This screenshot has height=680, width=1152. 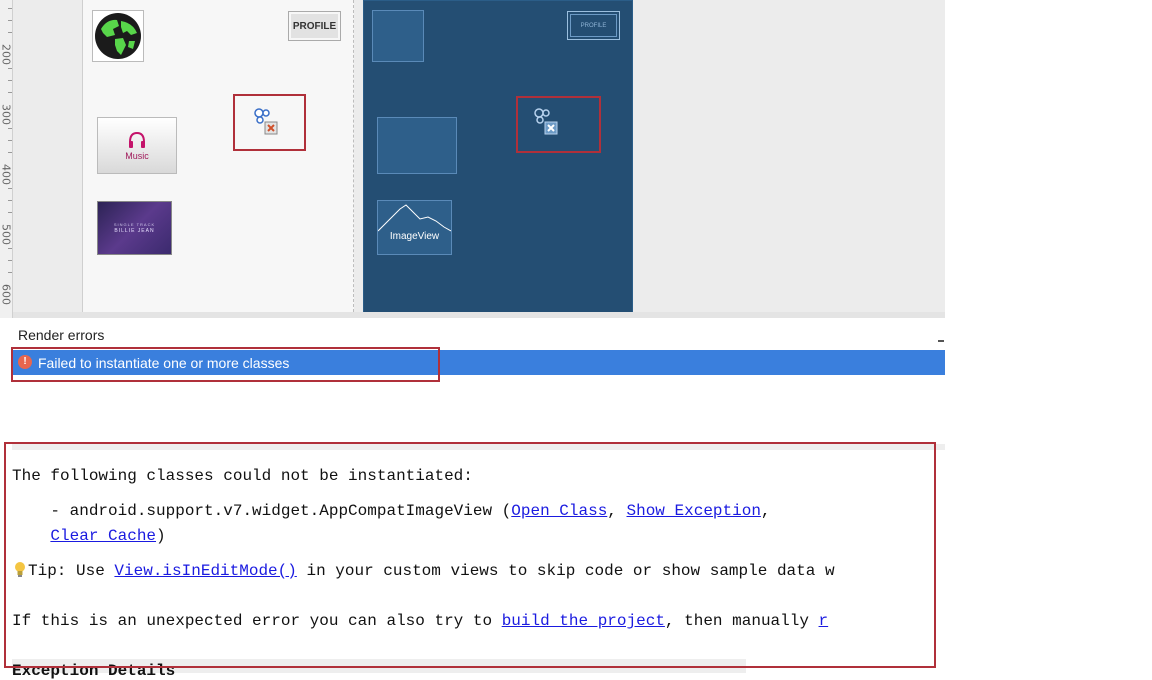 What do you see at coordinates (414, 236) in the screenshot?
I see `imageview-label: ImageView` at bounding box center [414, 236].